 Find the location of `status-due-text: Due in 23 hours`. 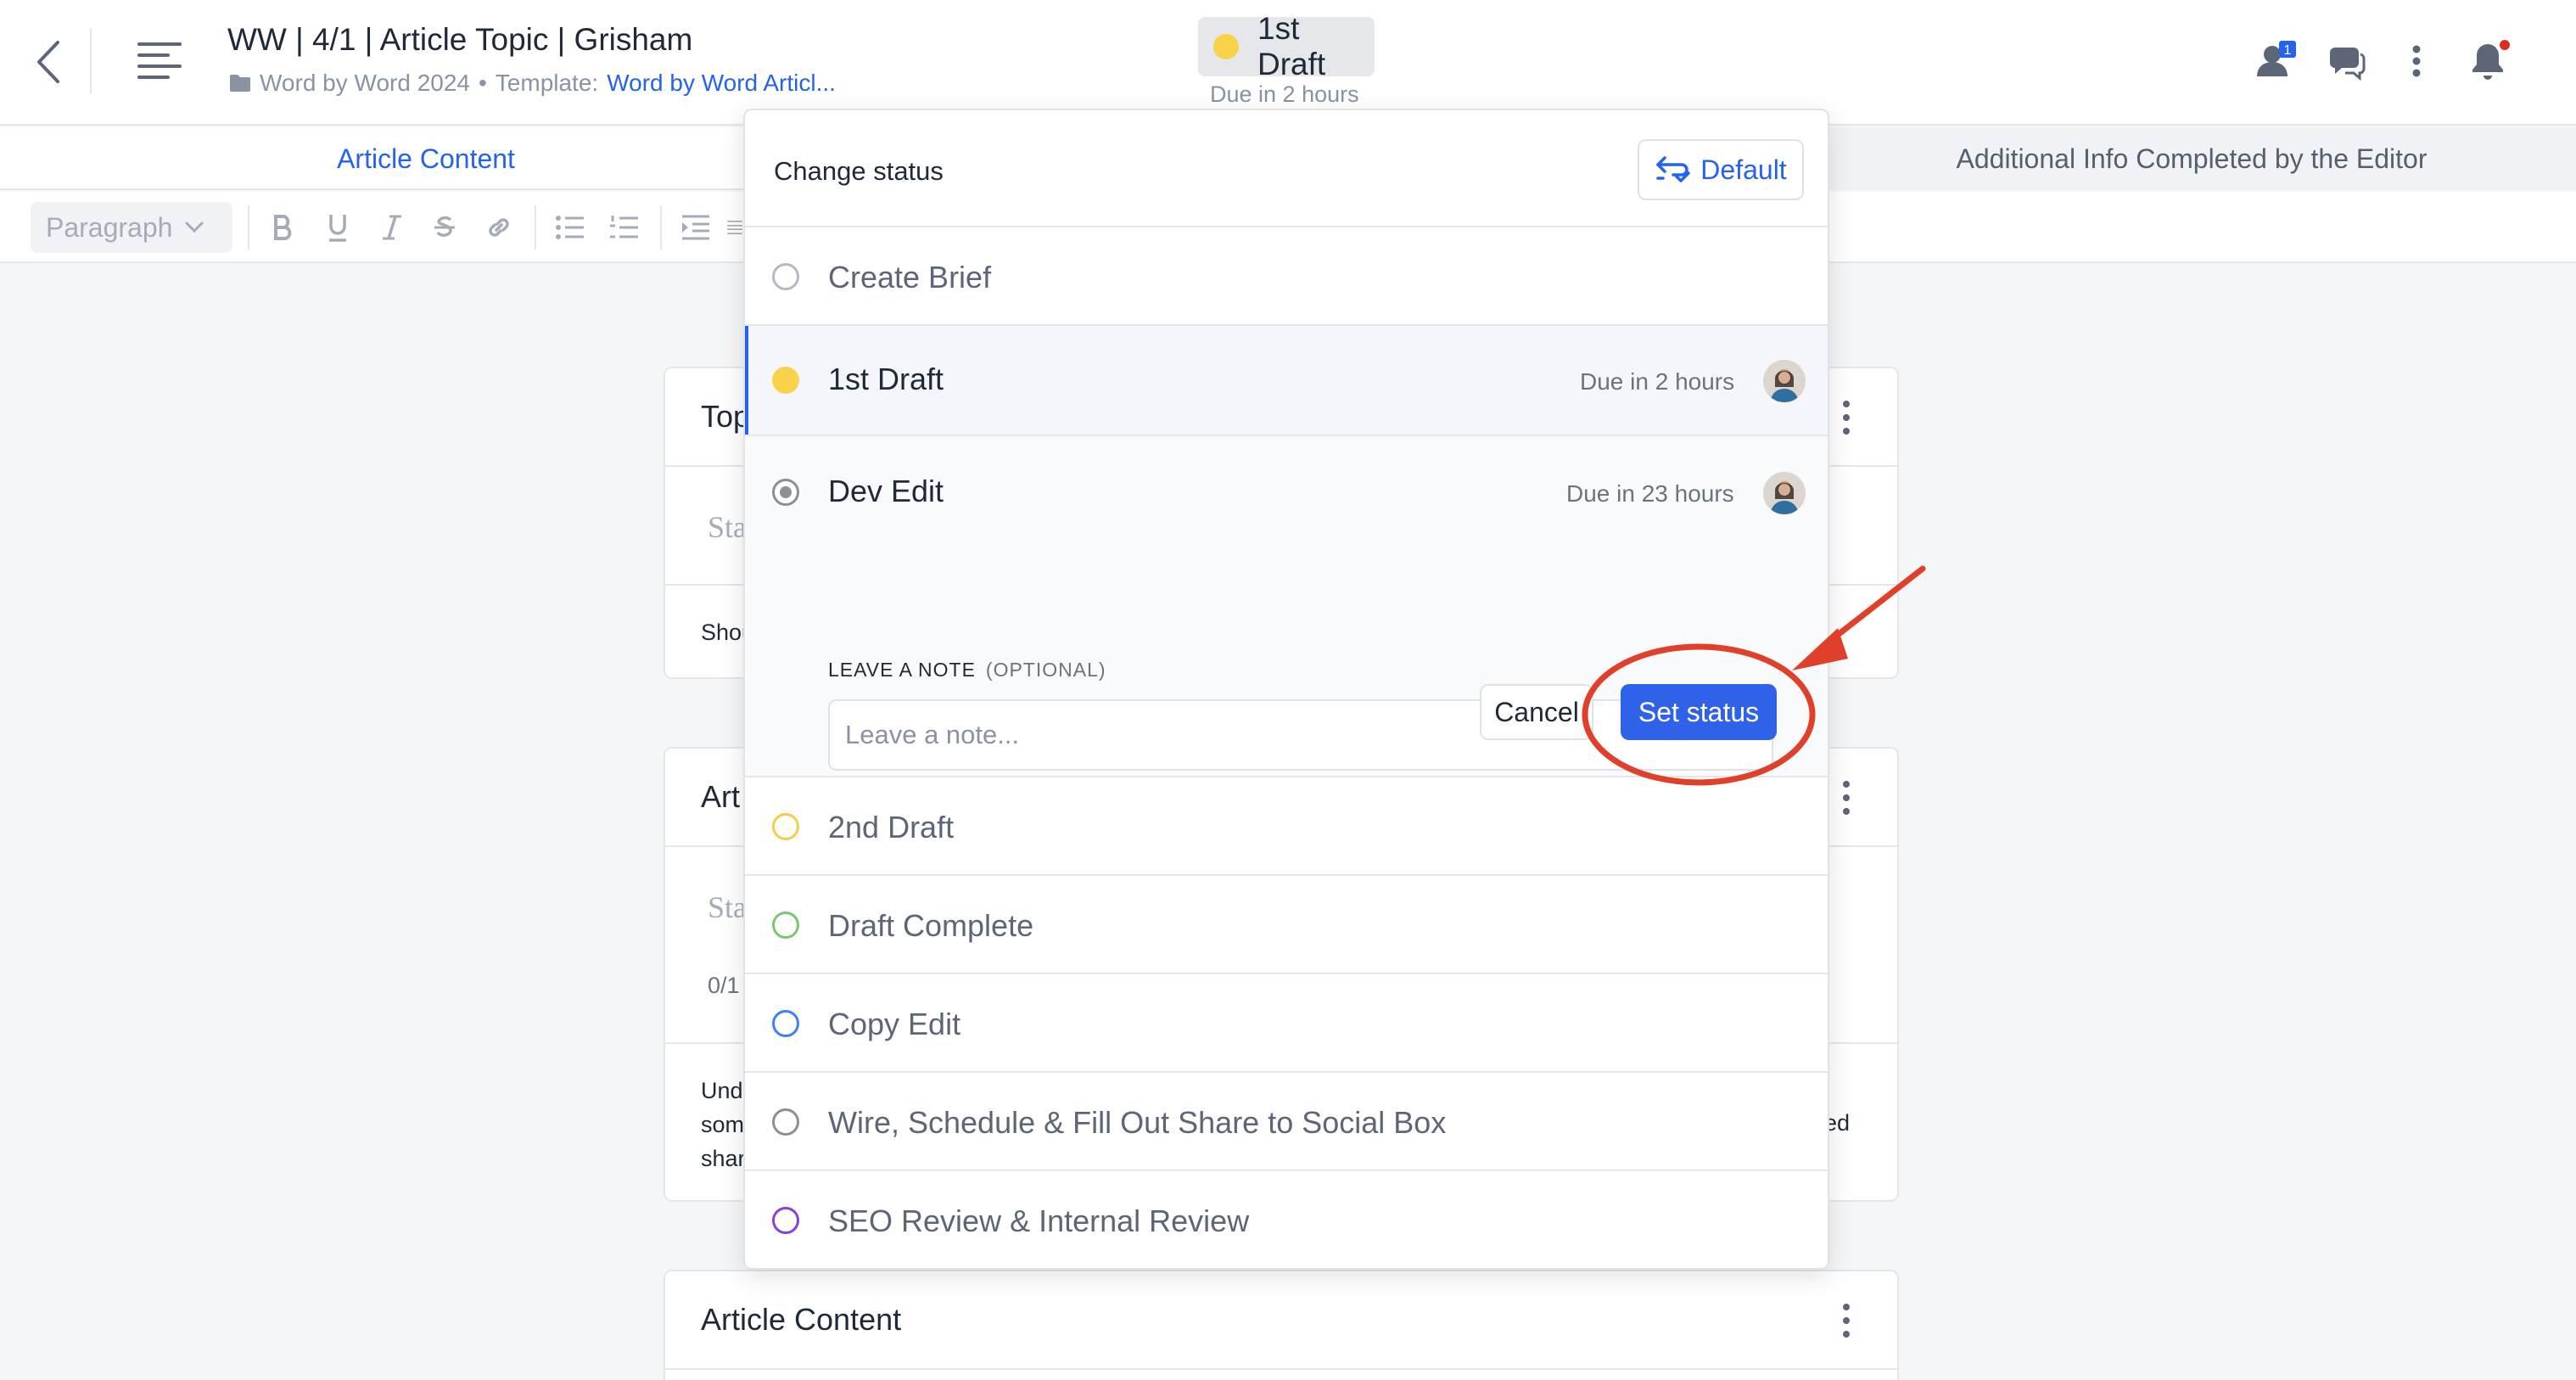

status-due-text: Due in 23 hours is located at coordinates (1650, 494).